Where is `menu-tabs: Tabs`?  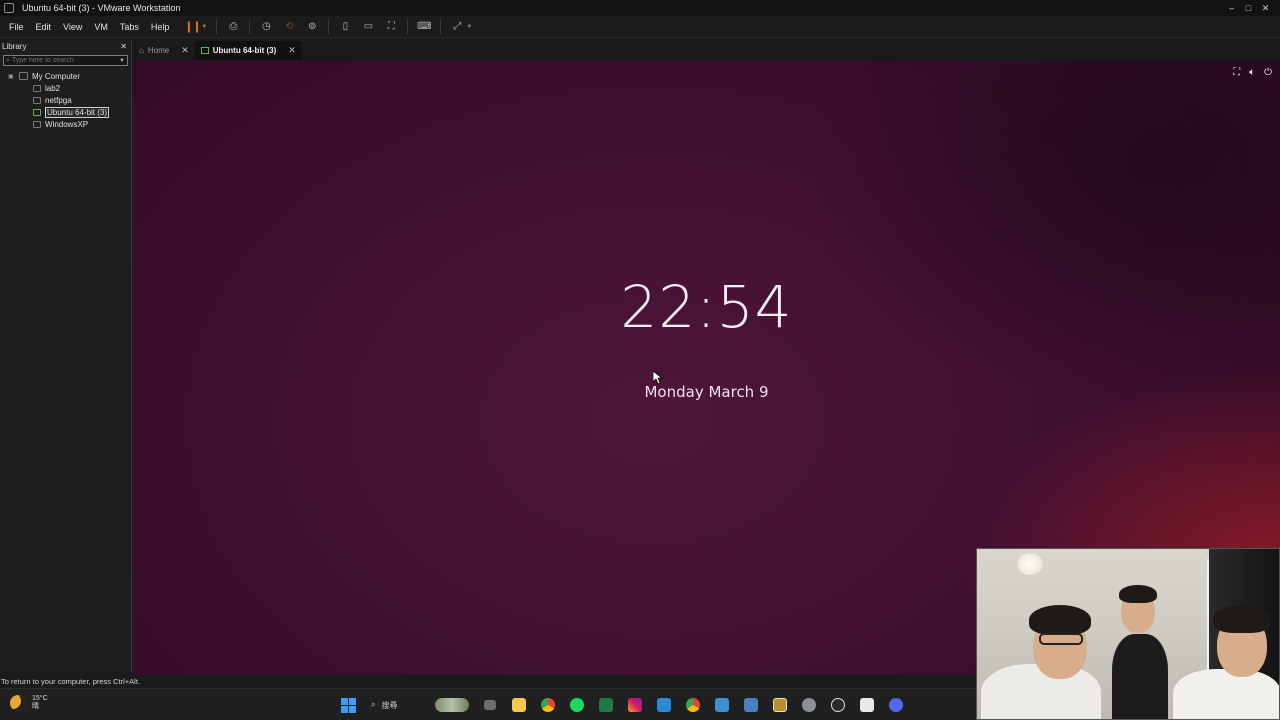 menu-tabs: Tabs is located at coordinates (129, 27).